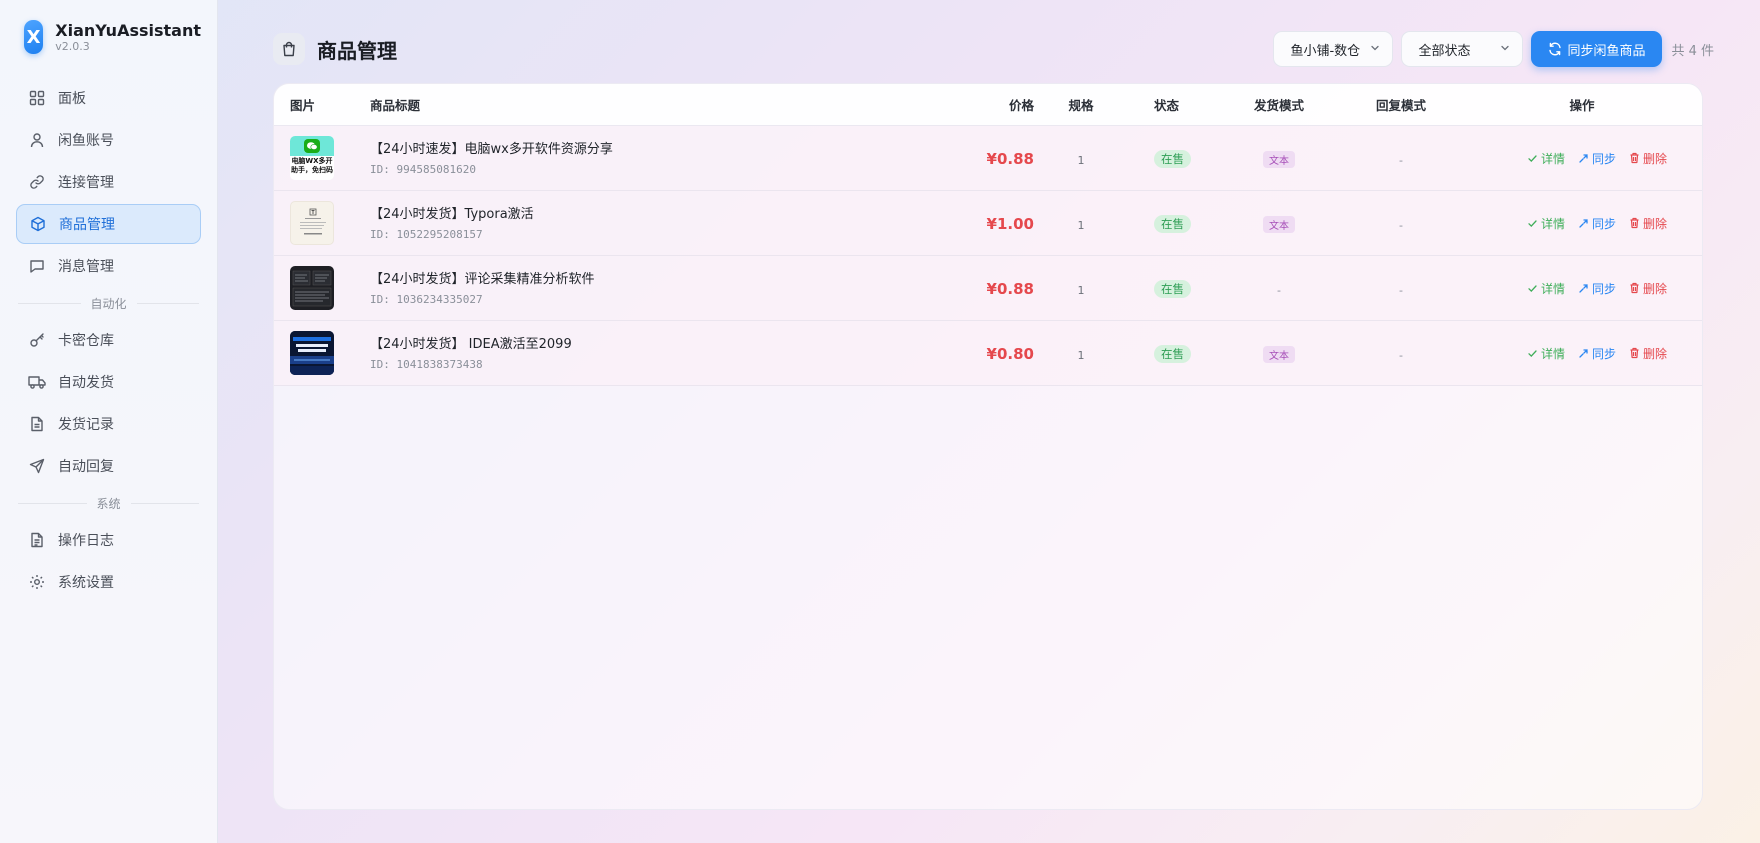 This screenshot has height=843, width=1760. I want to click on sidebar-item-connections: 连接管理, so click(108, 182).